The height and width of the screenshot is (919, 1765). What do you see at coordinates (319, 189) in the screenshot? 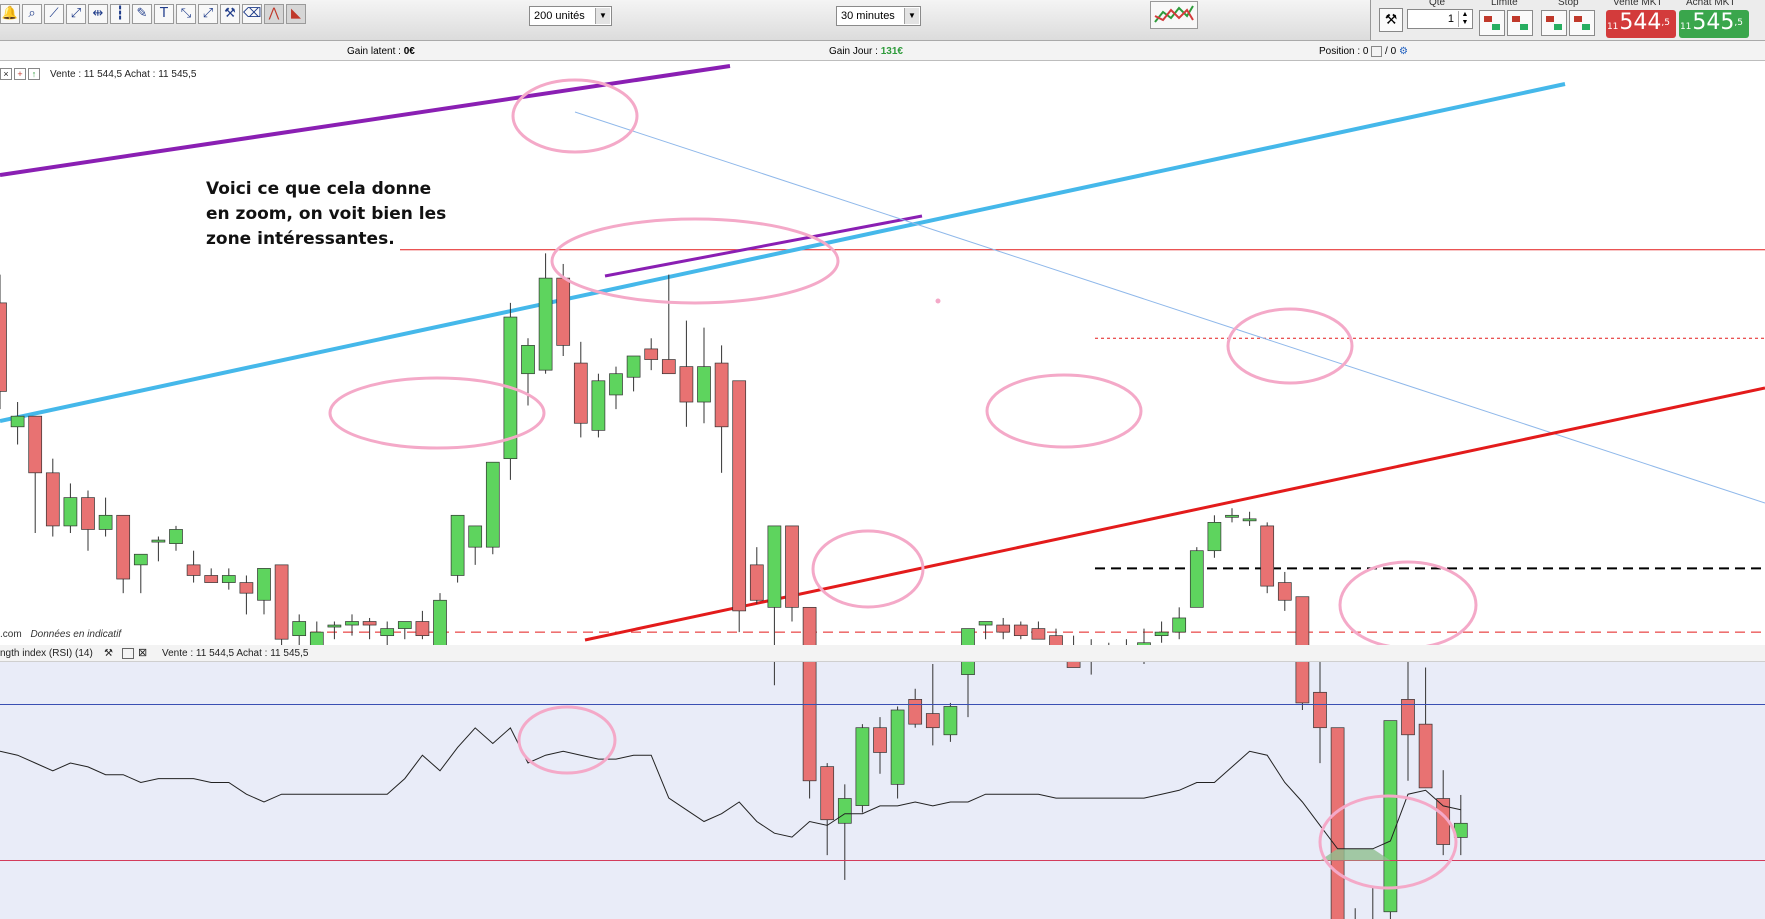
I see `annotation-line: Voici ce que cela donne` at bounding box center [319, 189].